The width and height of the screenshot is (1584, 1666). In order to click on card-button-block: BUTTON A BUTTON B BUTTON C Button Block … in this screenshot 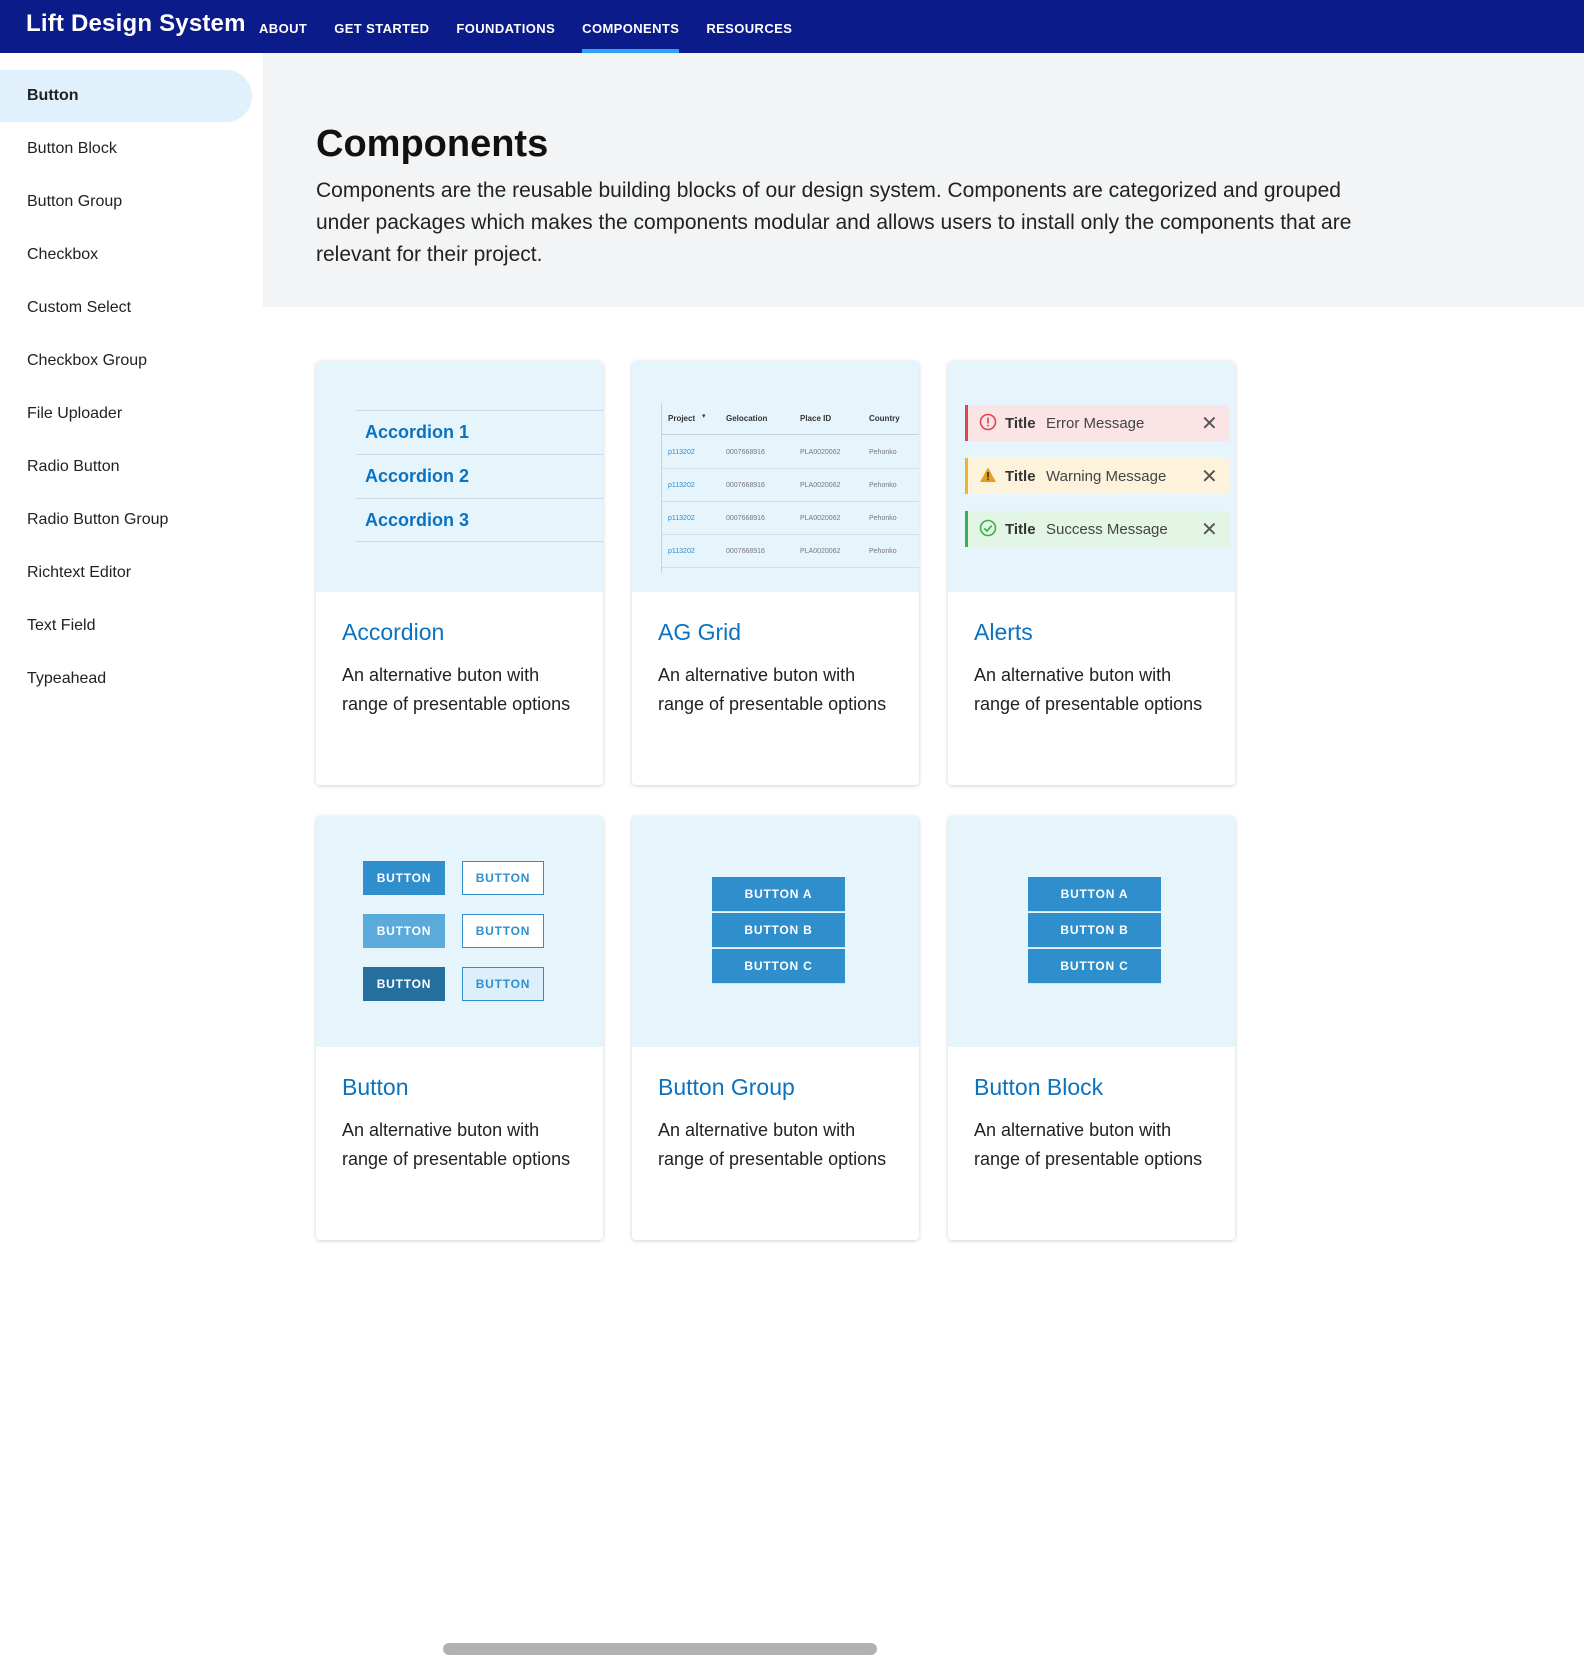, I will do `click(1091, 1028)`.